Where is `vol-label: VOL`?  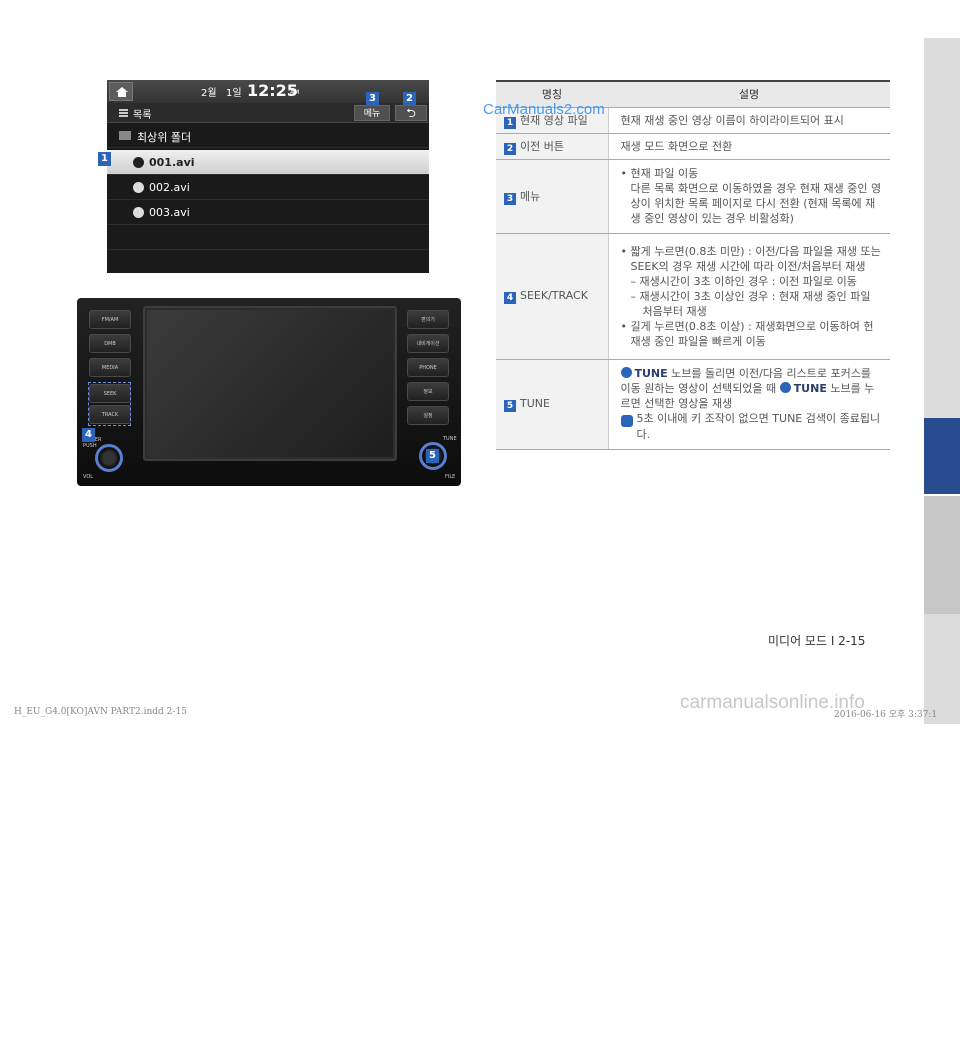 vol-label: VOL is located at coordinates (88, 477).